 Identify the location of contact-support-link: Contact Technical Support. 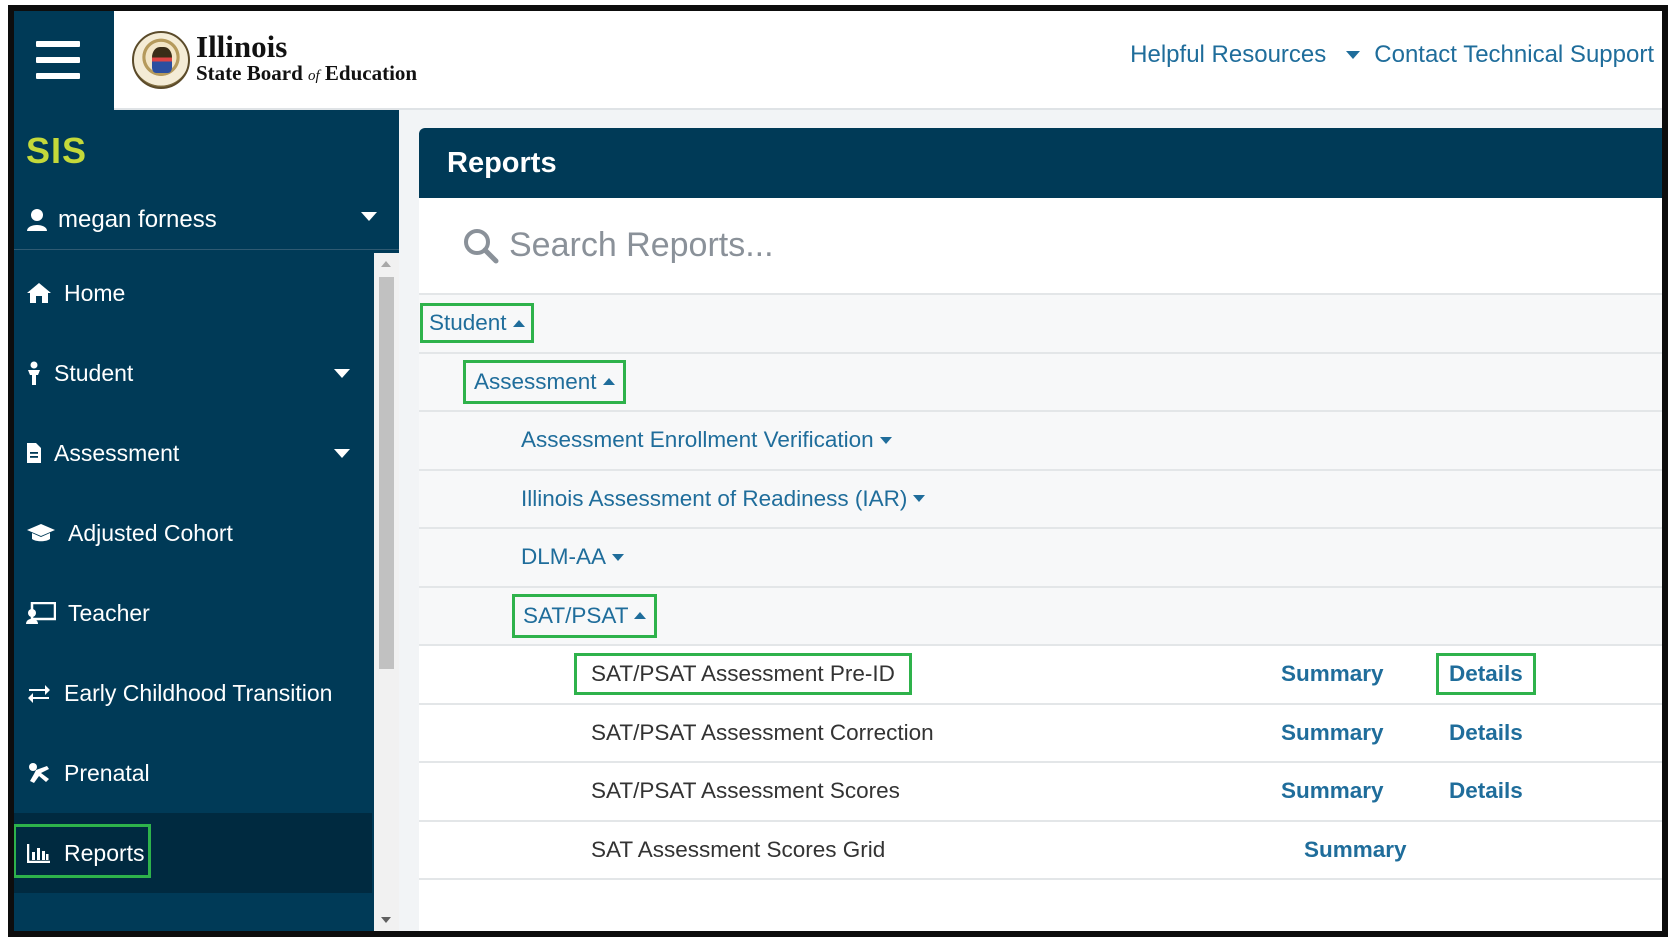
(1514, 55).